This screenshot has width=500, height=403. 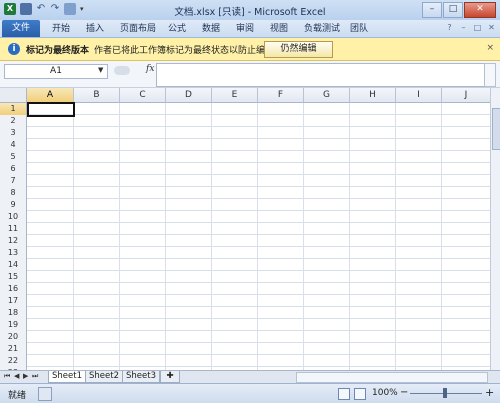 What do you see at coordinates (45, 394) in the screenshot?
I see `macro-record-icon` at bounding box center [45, 394].